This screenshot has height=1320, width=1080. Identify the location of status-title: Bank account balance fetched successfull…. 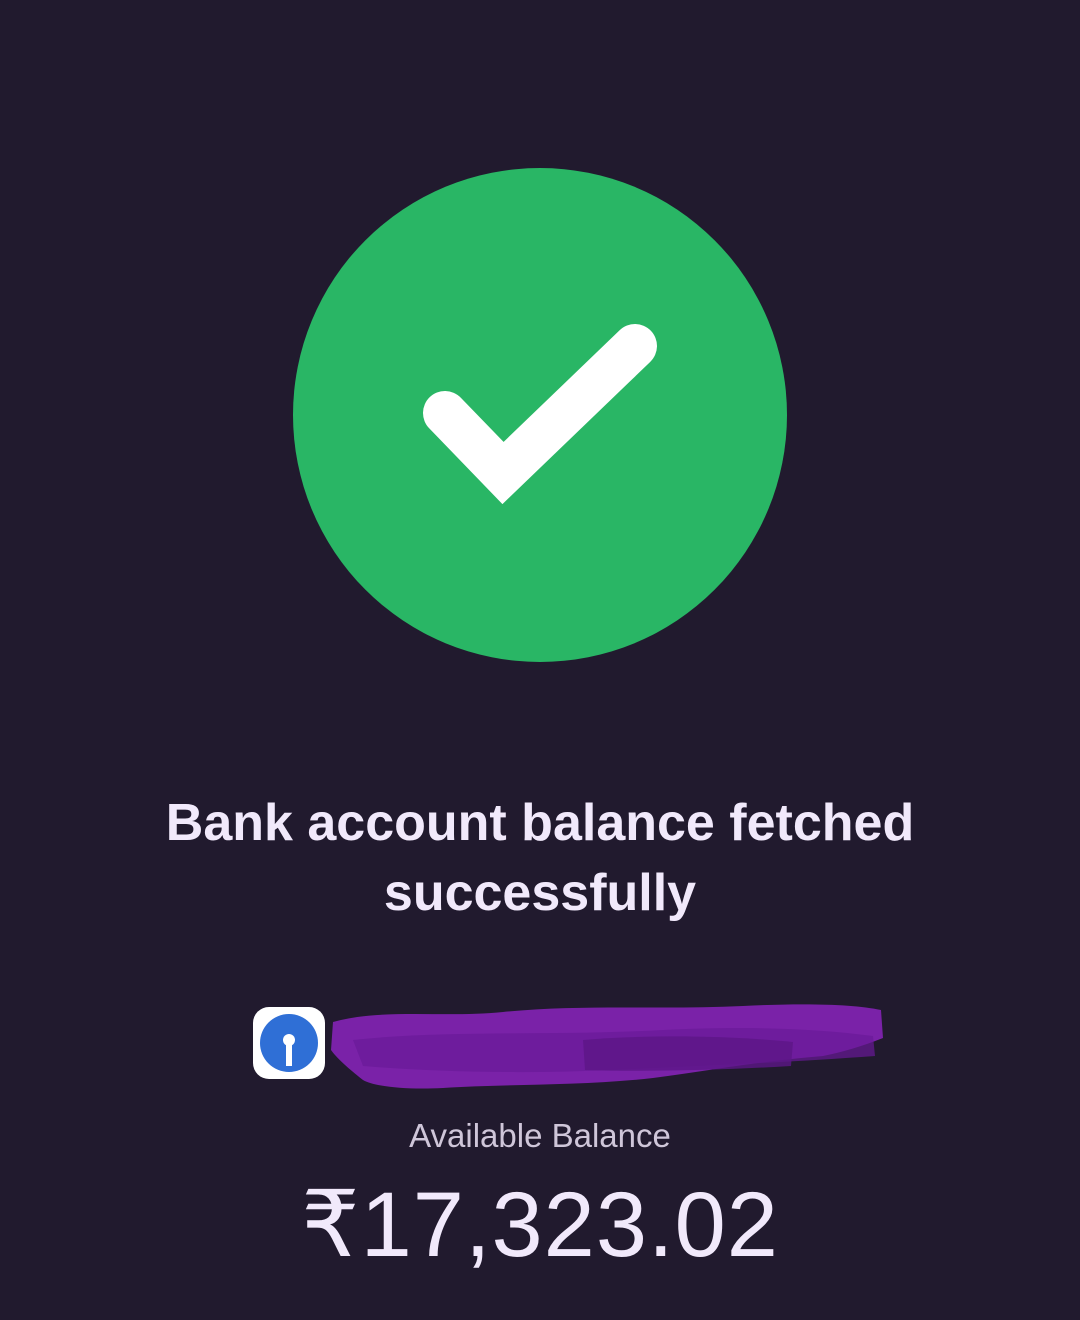
(540, 858).